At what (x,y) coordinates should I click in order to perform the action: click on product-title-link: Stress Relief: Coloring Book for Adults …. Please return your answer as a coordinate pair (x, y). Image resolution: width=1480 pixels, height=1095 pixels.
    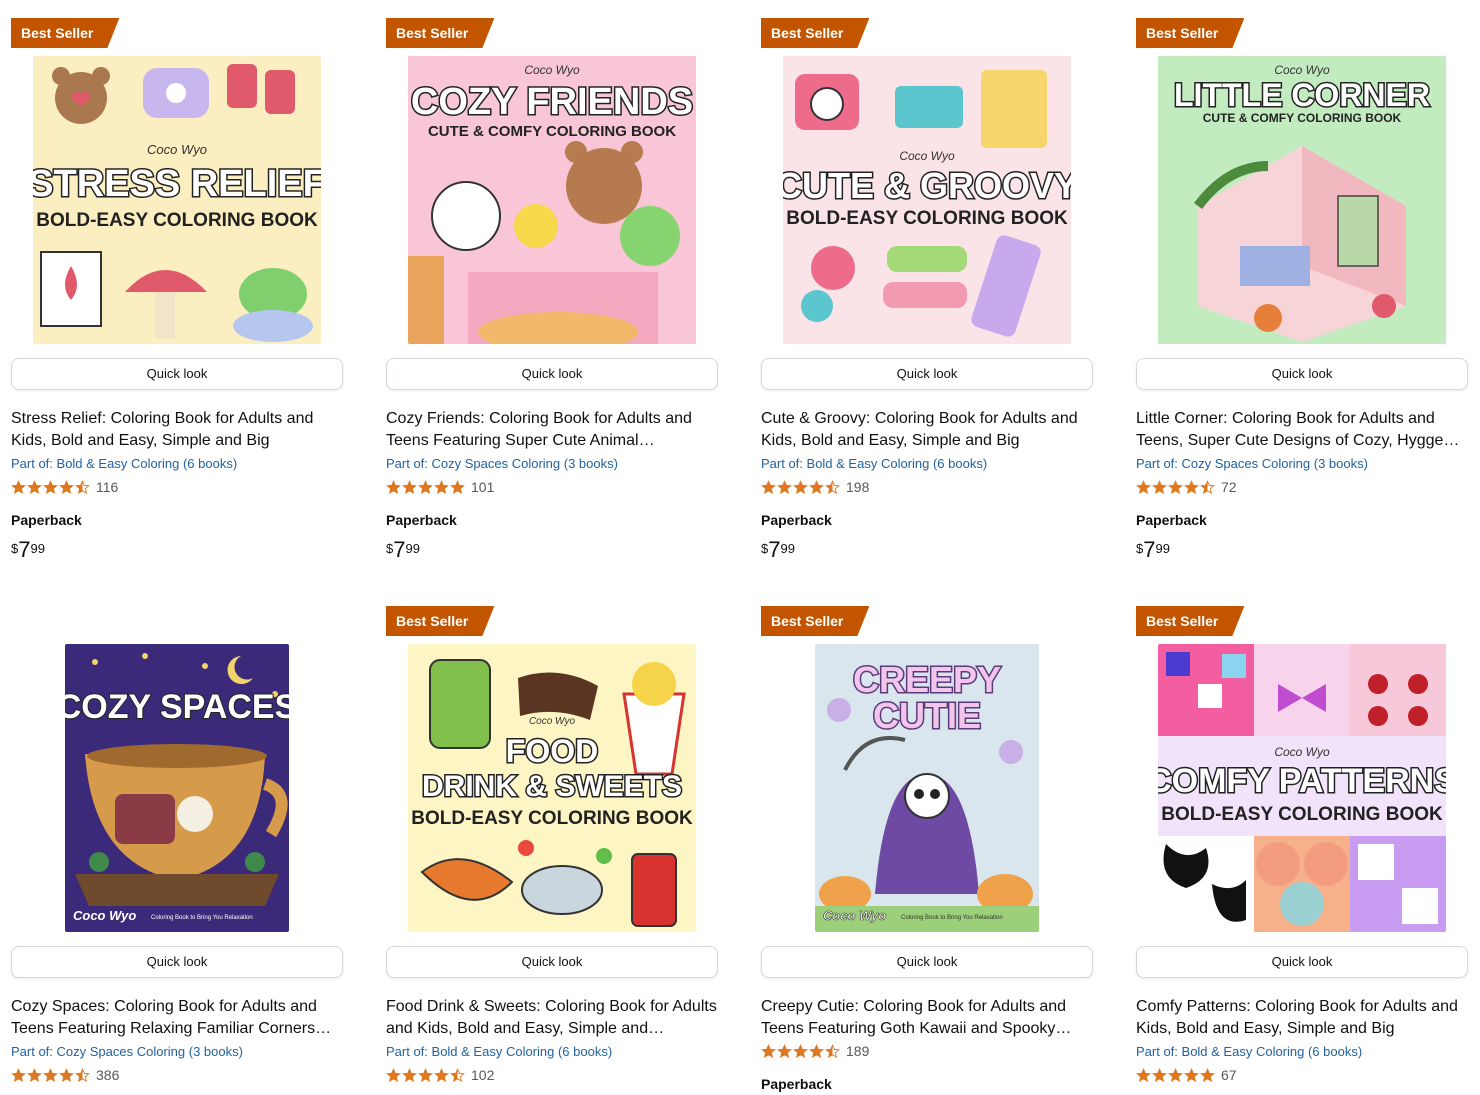
    Looking at the image, I should click on (177, 430).